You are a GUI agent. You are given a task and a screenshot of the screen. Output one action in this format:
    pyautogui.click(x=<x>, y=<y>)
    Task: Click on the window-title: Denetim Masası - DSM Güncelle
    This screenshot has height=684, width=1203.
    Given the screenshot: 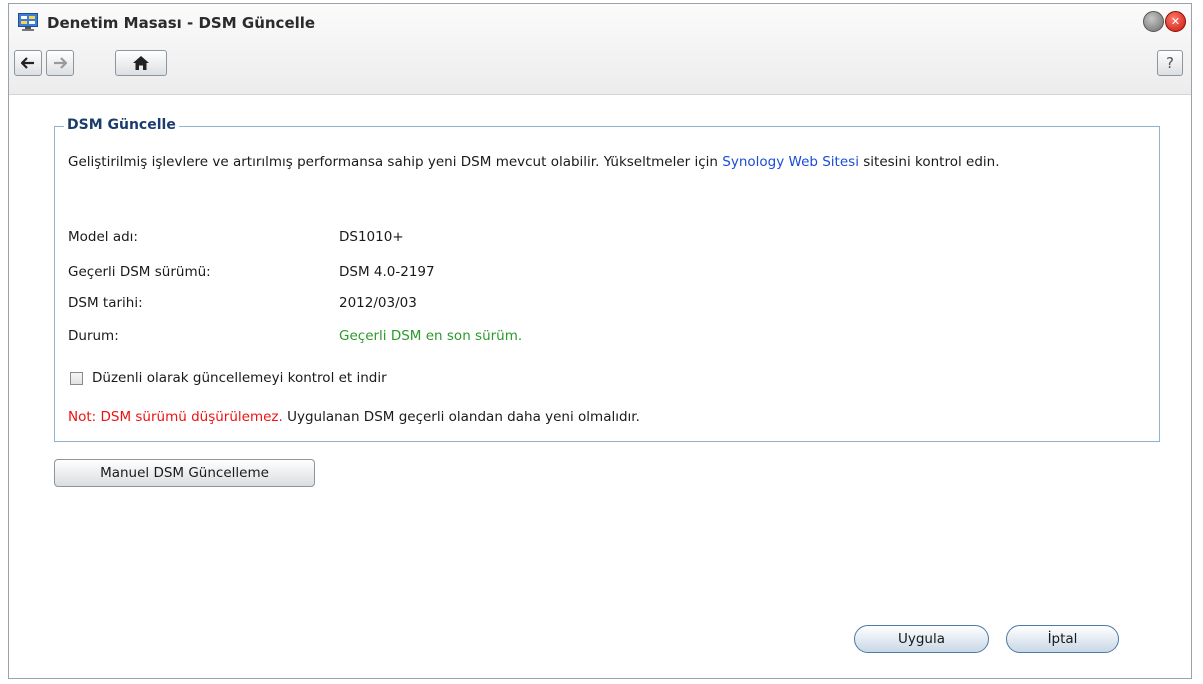 What is the action you would take?
    pyautogui.click(x=181, y=23)
    